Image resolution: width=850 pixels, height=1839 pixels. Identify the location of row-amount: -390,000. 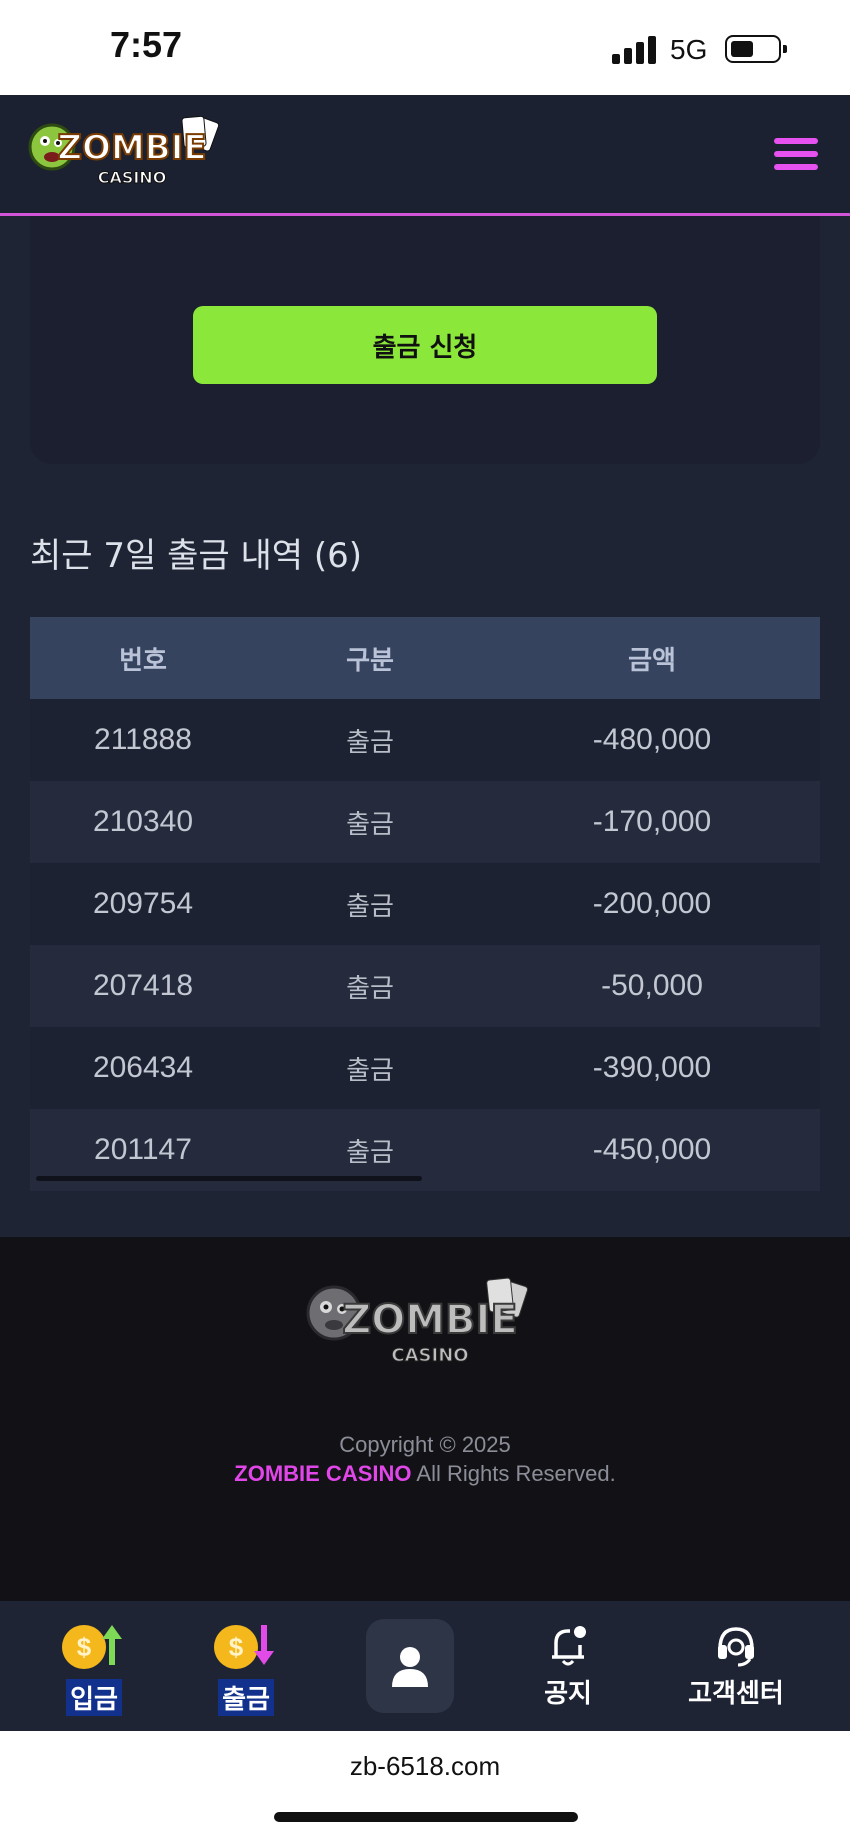
(652, 1067).